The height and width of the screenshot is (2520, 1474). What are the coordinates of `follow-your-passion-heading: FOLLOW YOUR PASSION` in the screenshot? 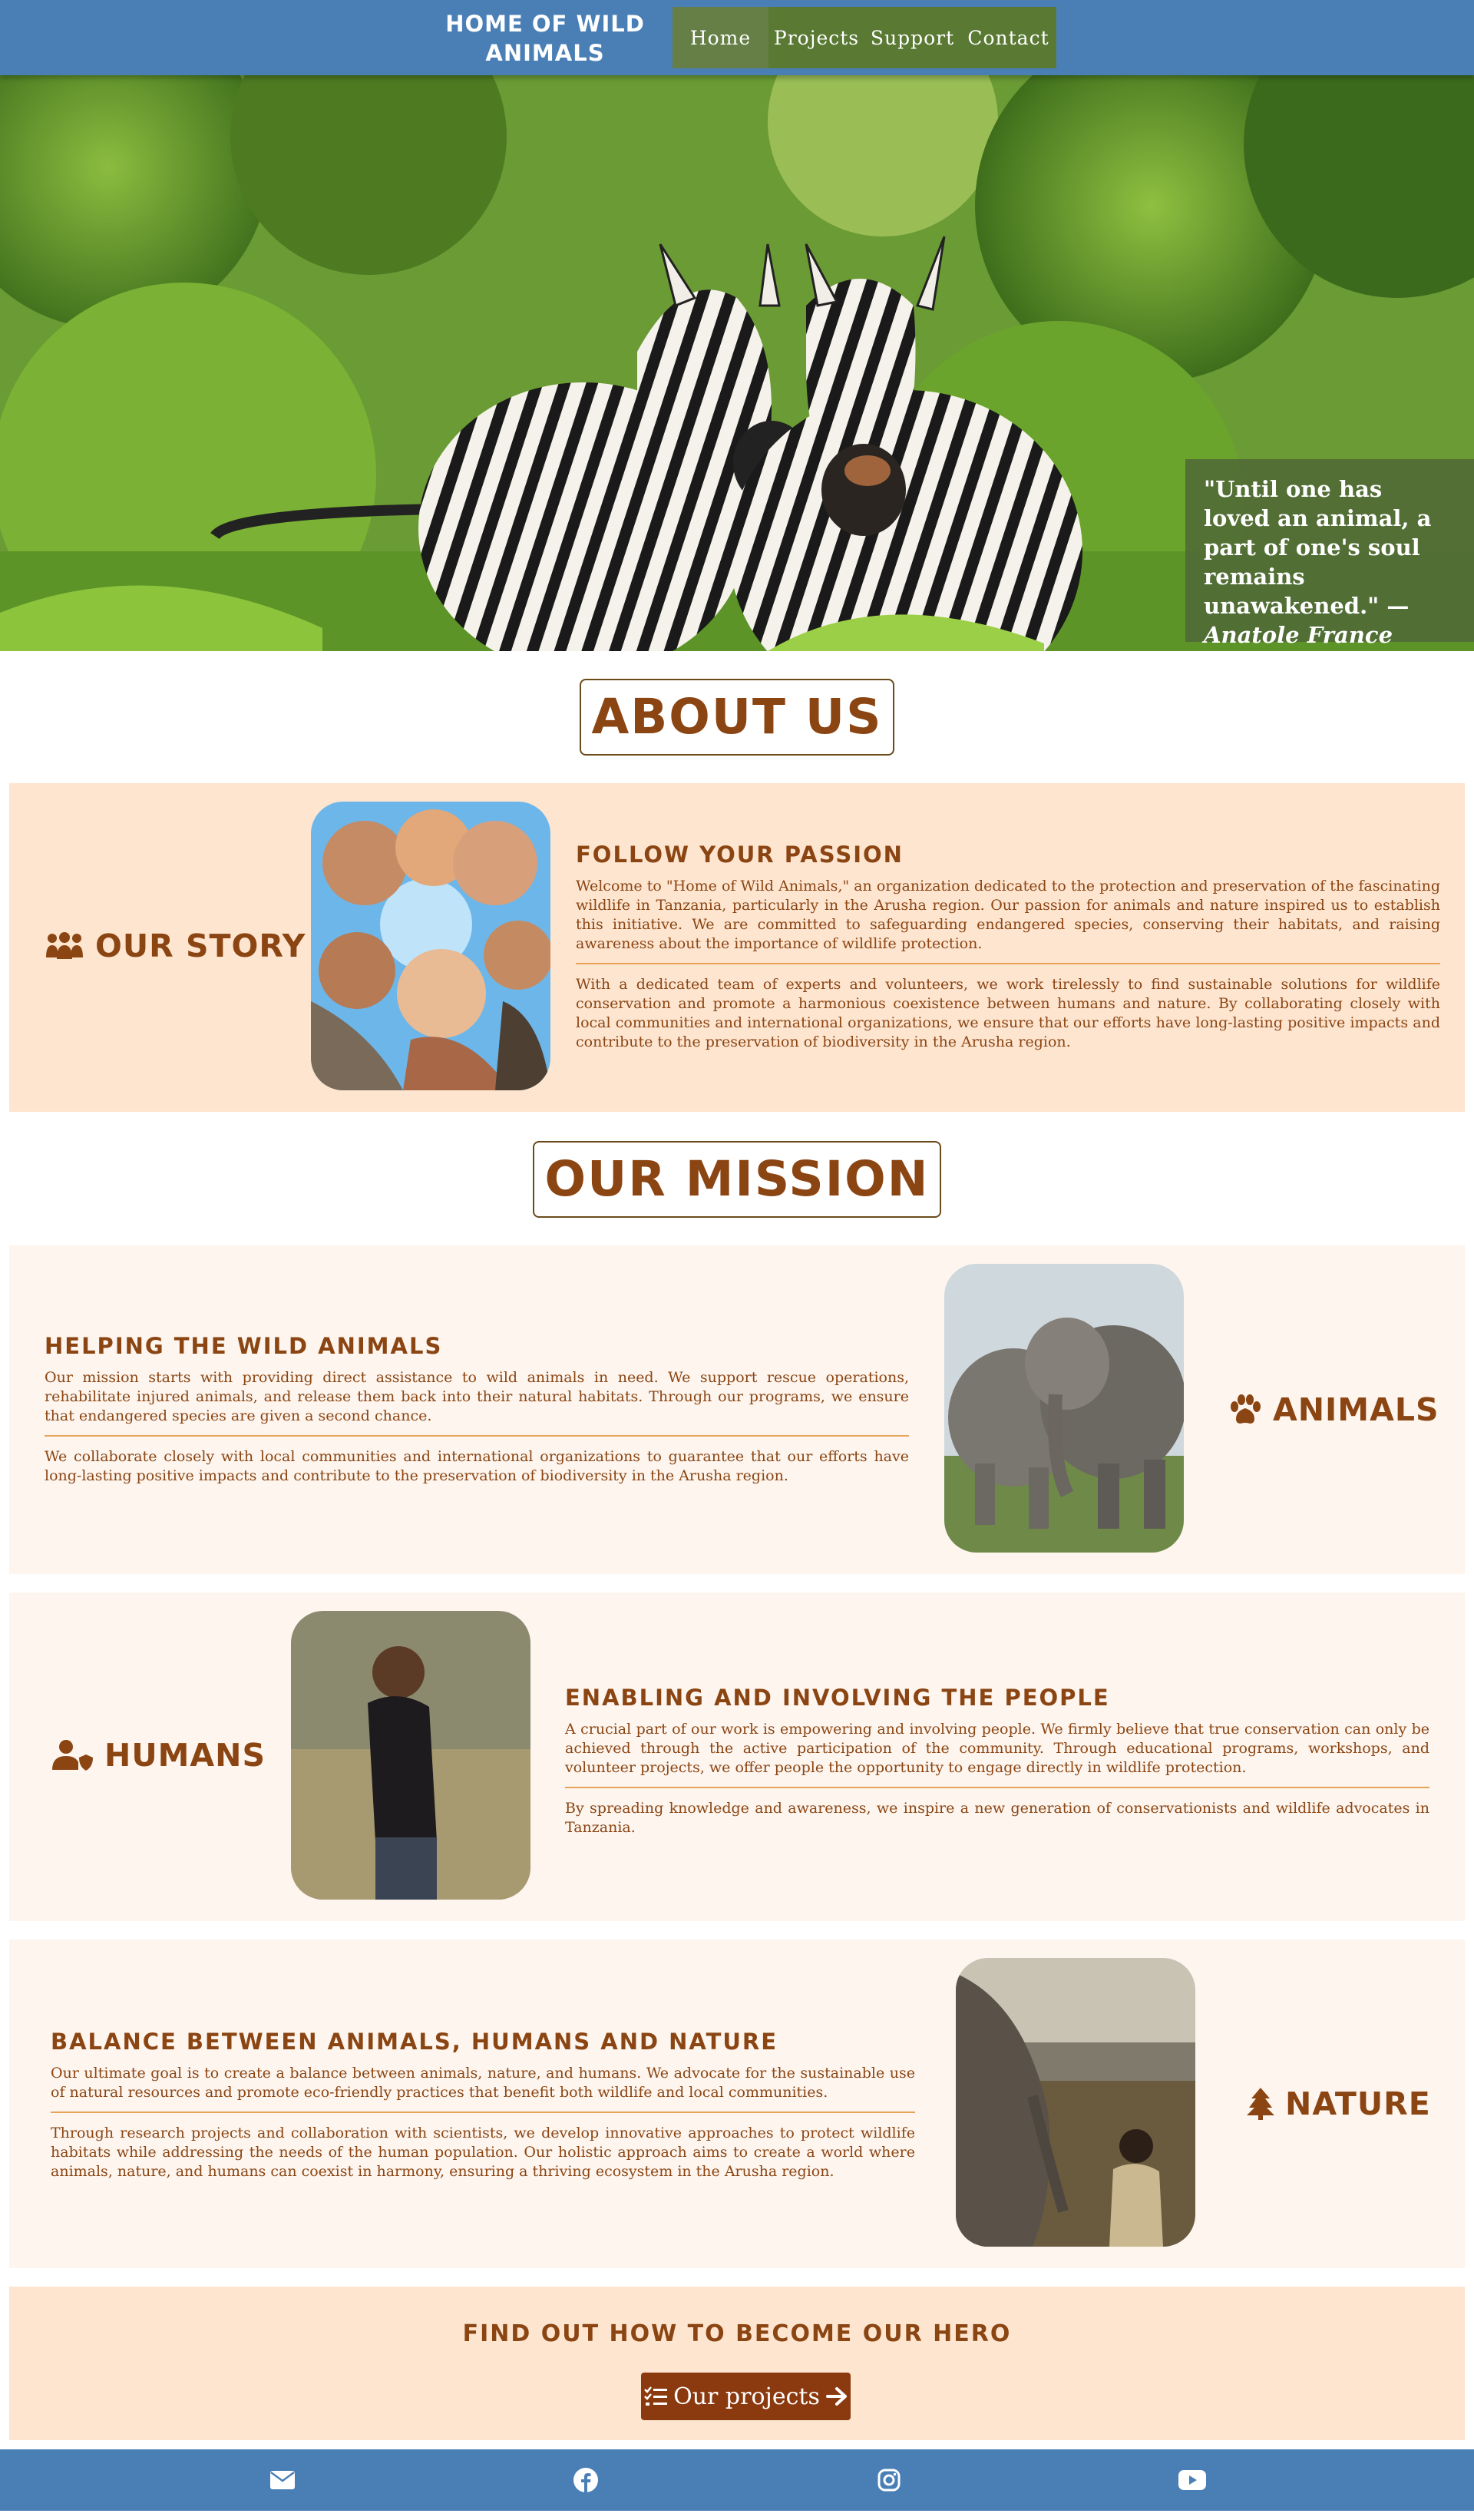 It's located at (740, 855).